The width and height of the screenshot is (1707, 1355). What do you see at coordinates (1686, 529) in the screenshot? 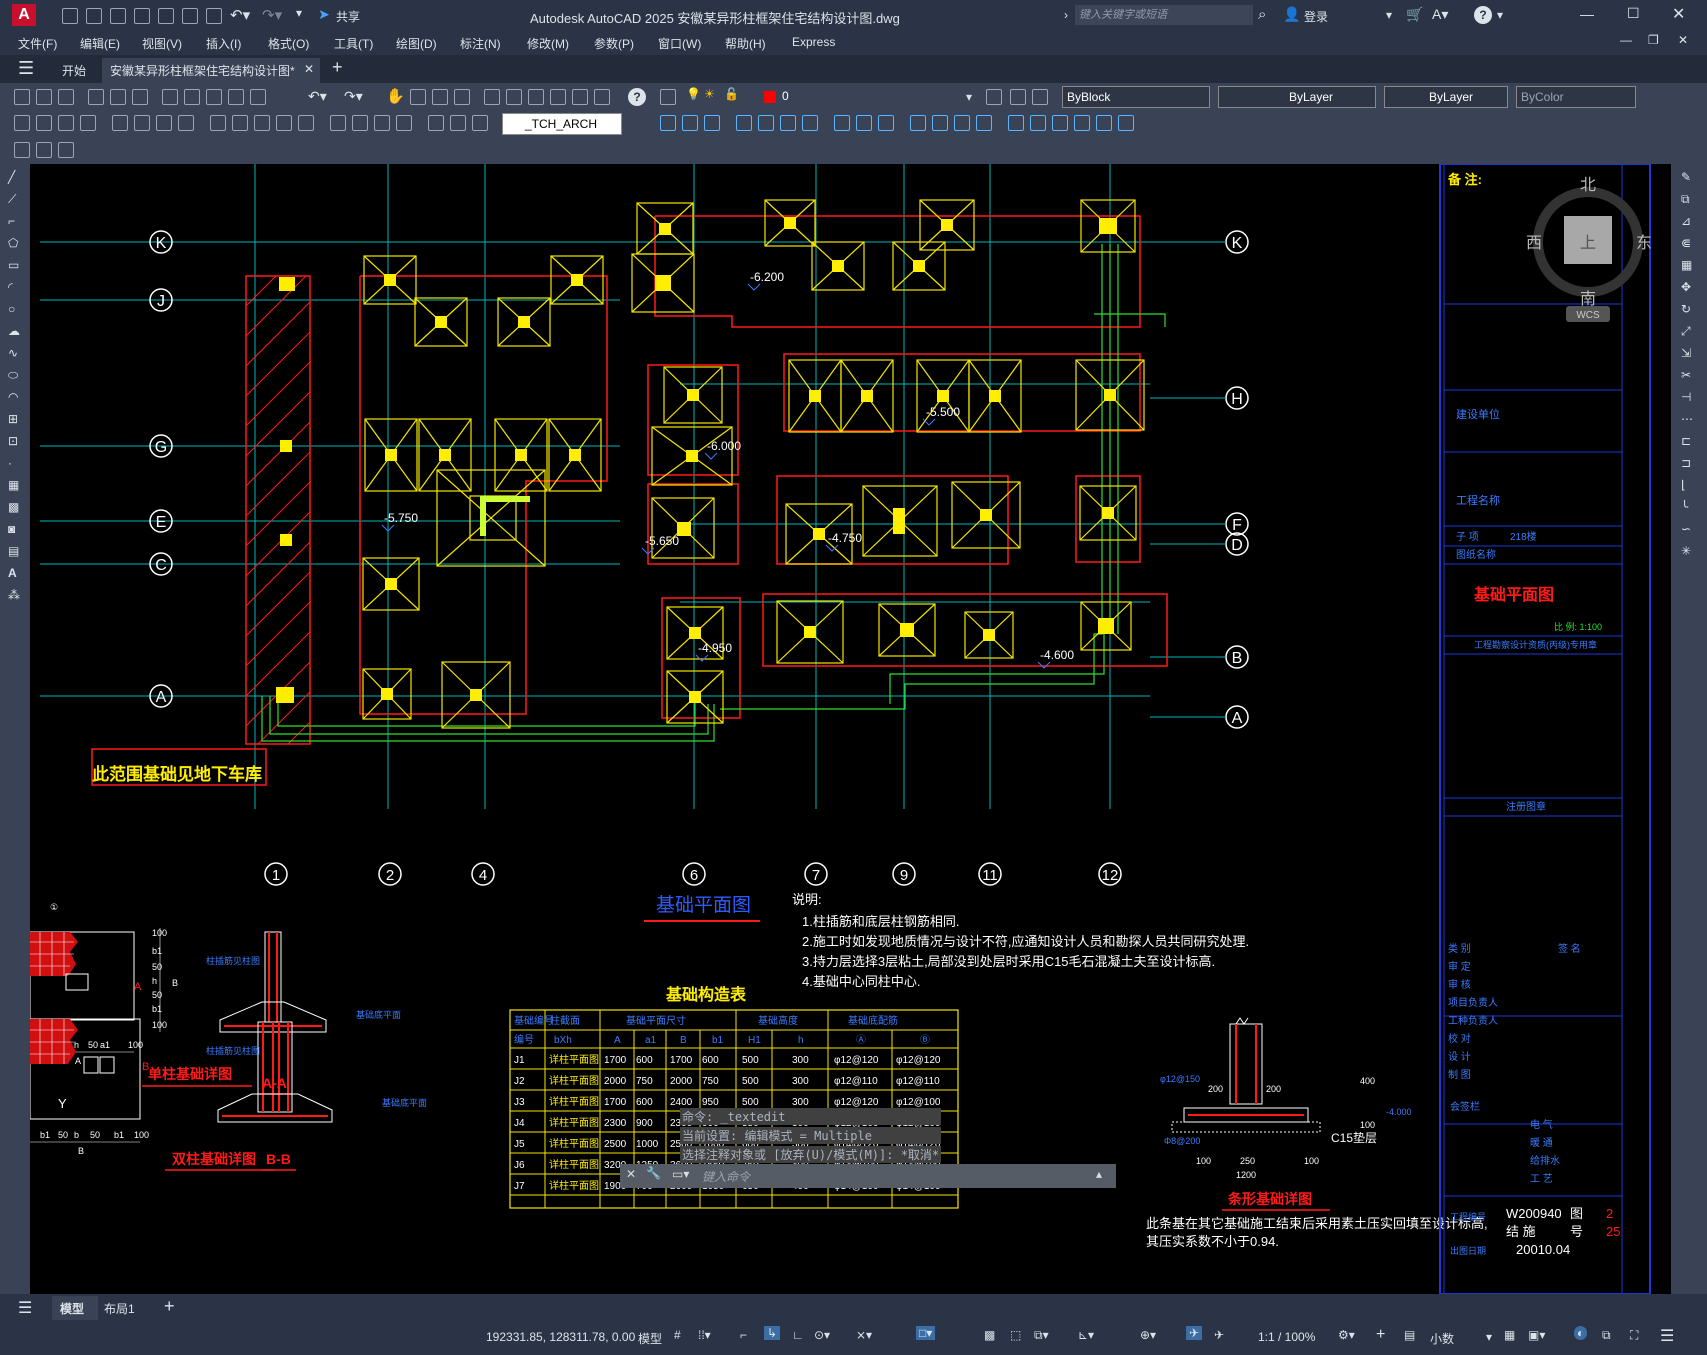
I see `blend-icon: ∽` at bounding box center [1686, 529].